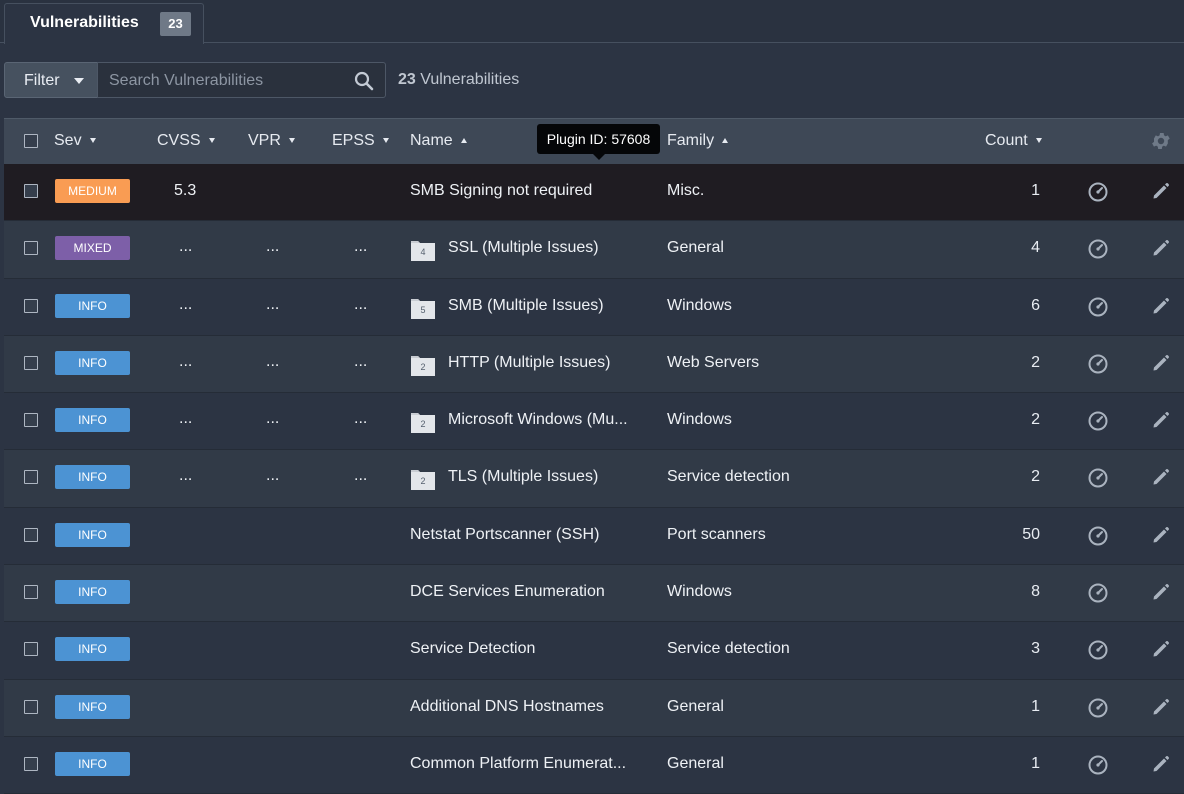  I want to click on results-count-label: Vulnerabilities, so click(467, 79).